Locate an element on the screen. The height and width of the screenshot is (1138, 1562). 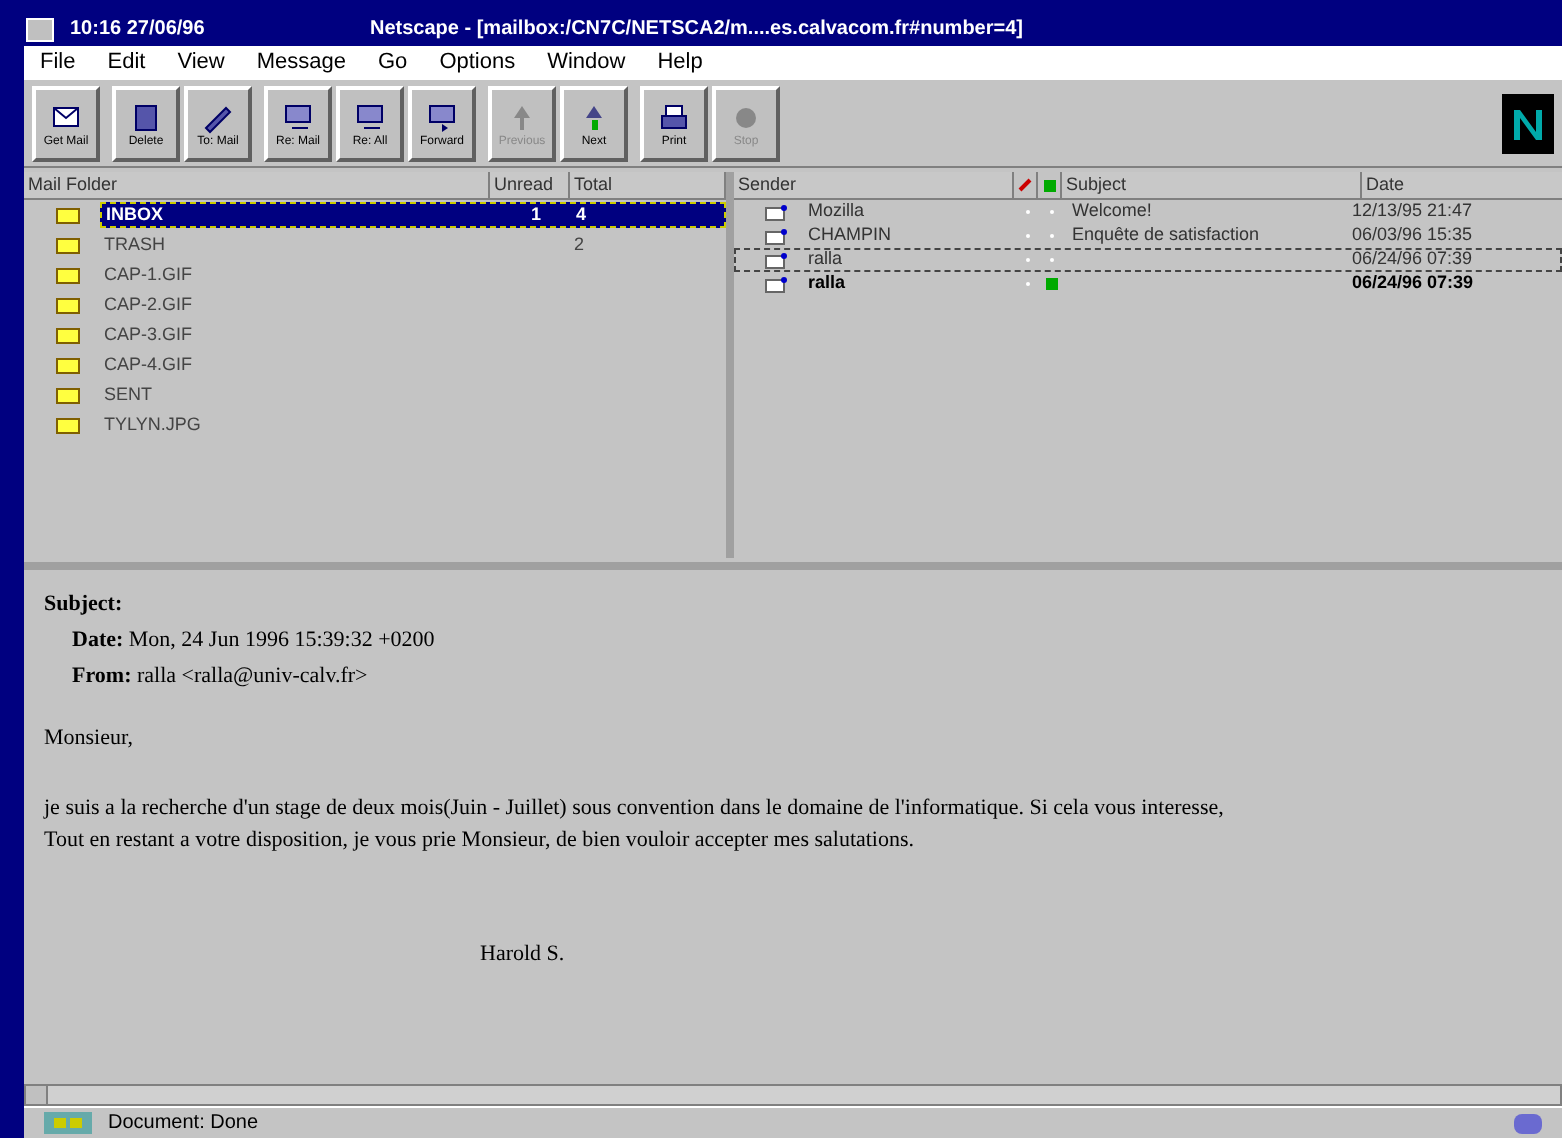
menu-item: Message is located at coordinates (301, 63).